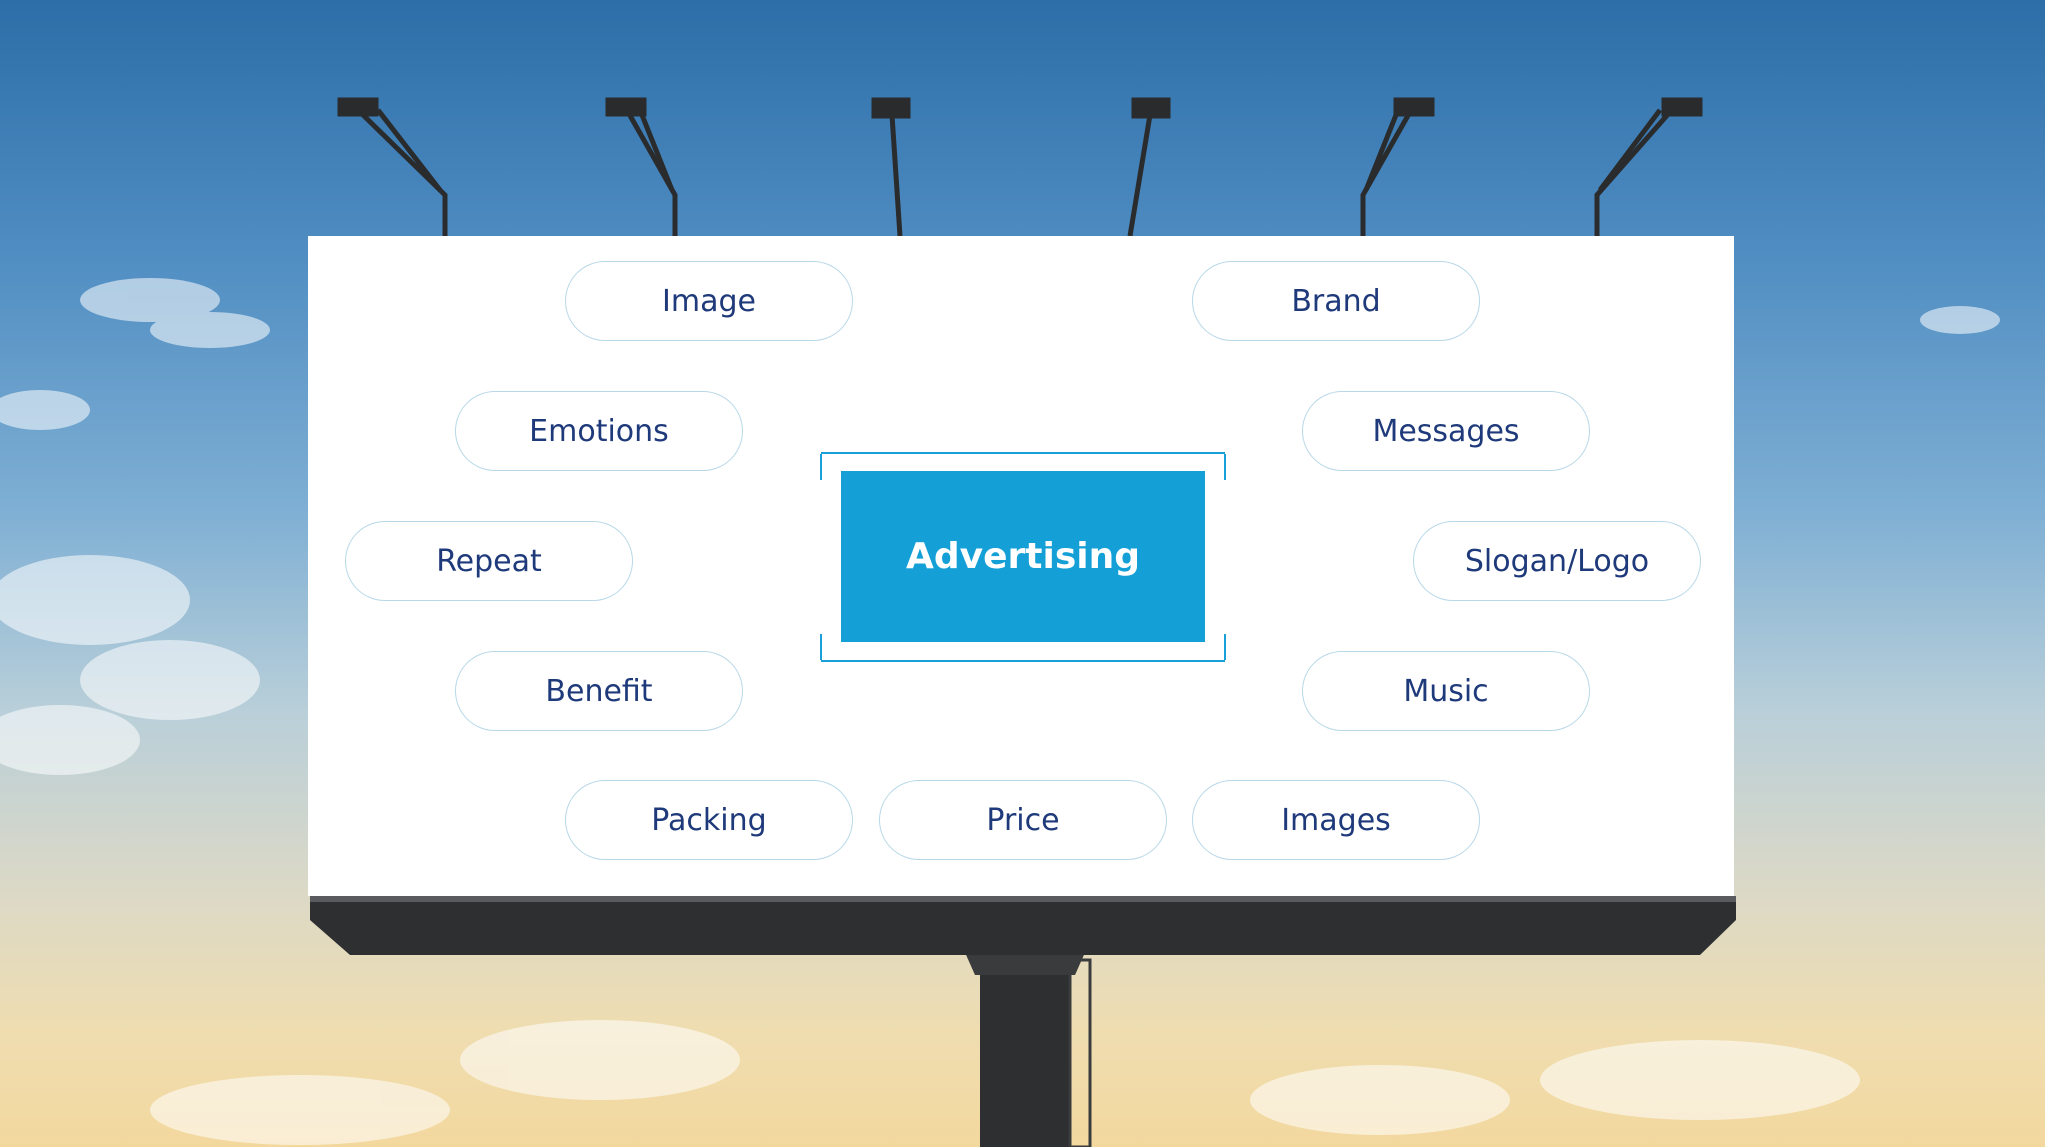  Describe the element at coordinates (709, 820) in the screenshot. I see `node-packing: Packing` at that location.